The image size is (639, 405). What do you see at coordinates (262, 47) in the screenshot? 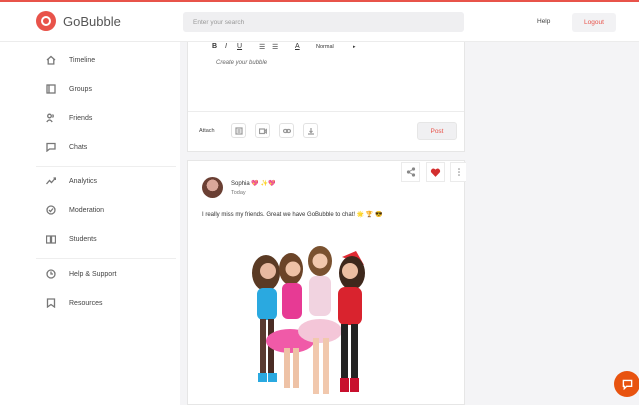
I see `ordered-list-button: ☰` at bounding box center [262, 47].